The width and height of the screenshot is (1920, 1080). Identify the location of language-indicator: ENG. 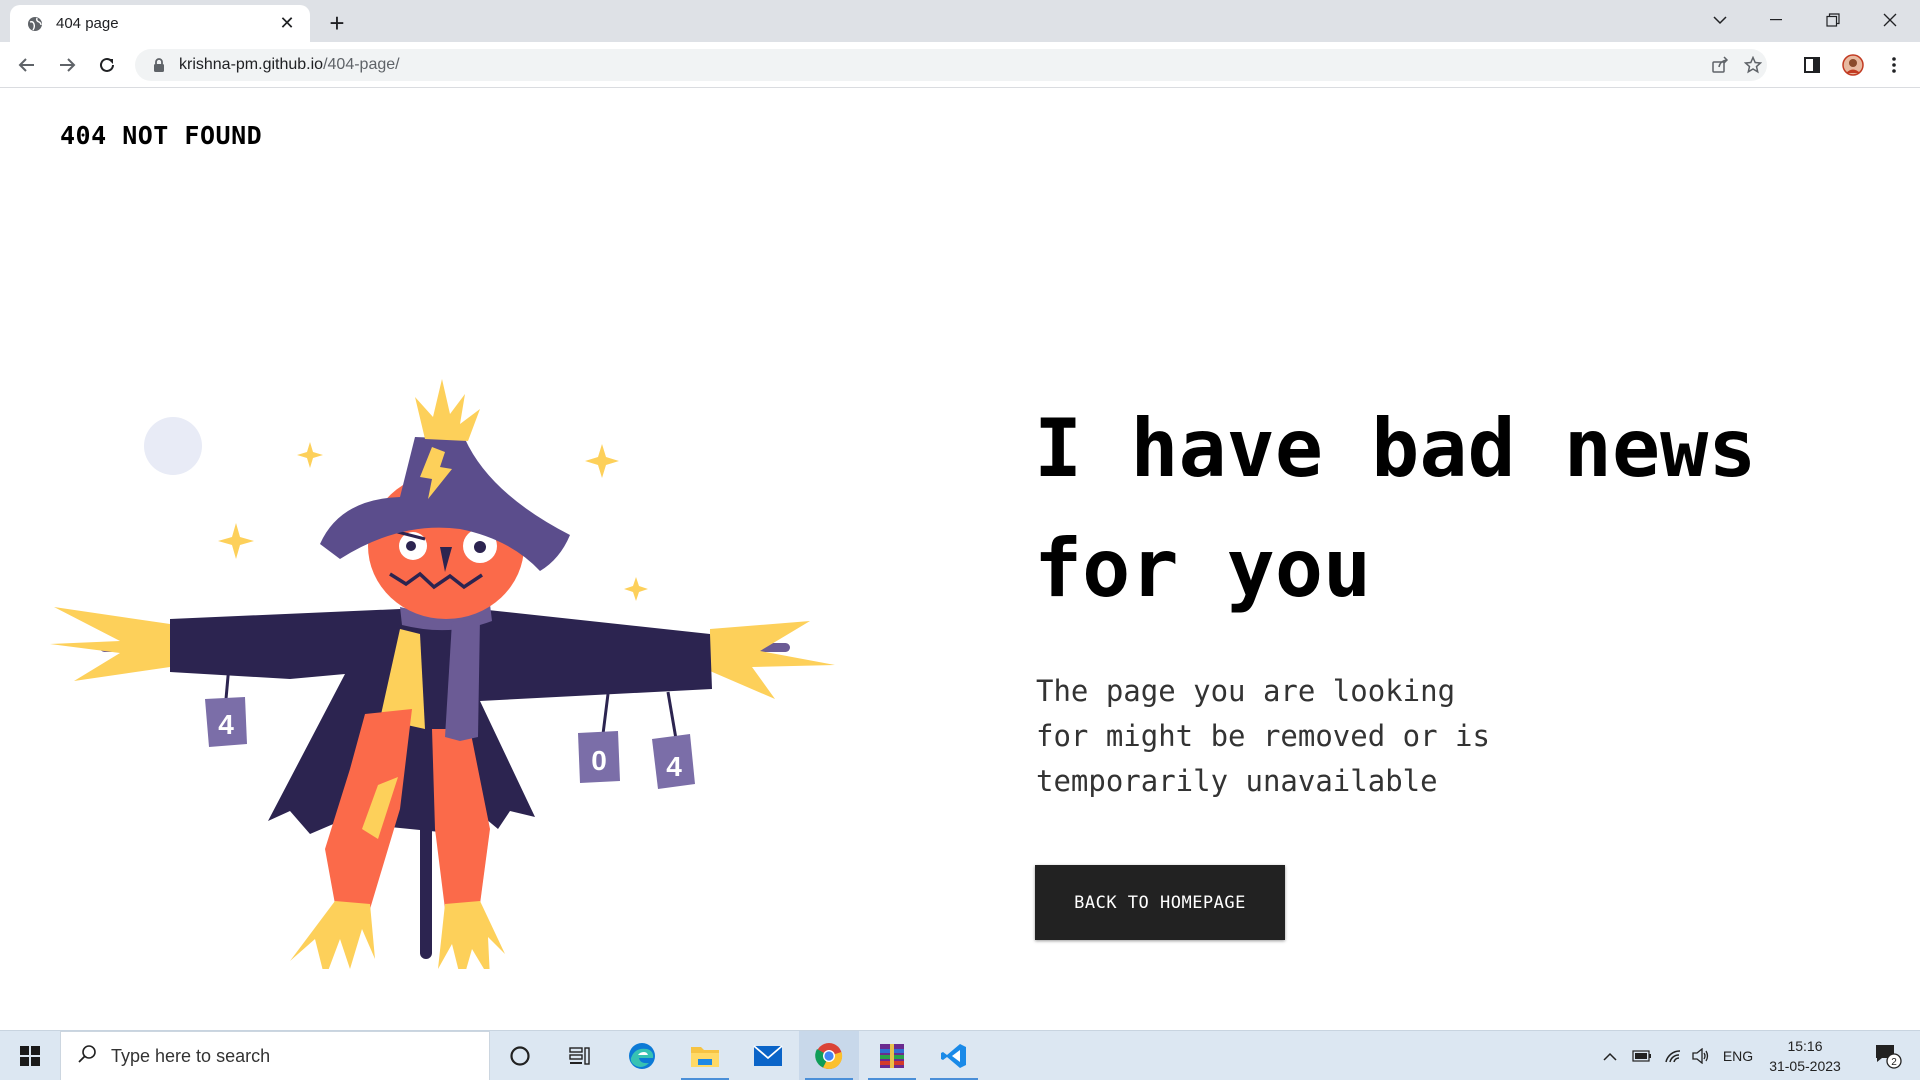
(1738, 1055).